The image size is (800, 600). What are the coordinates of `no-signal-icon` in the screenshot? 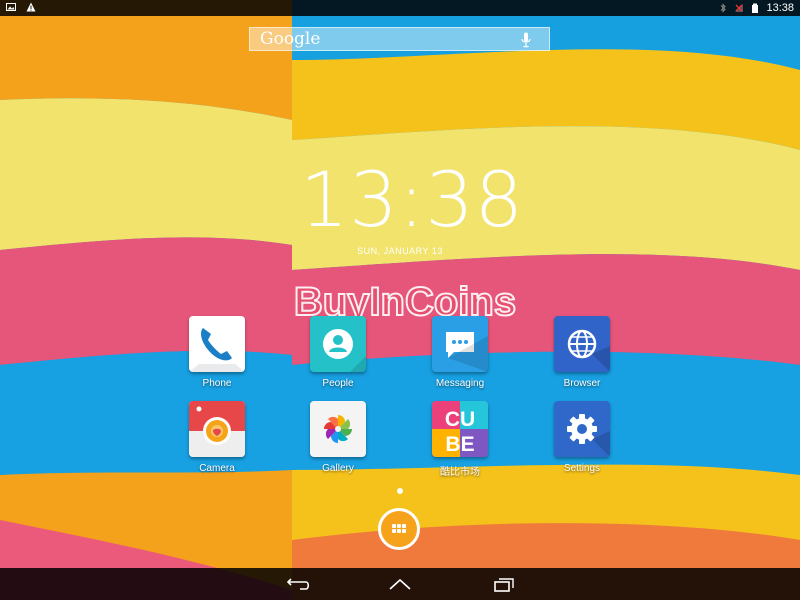 It's located at (739, 8).